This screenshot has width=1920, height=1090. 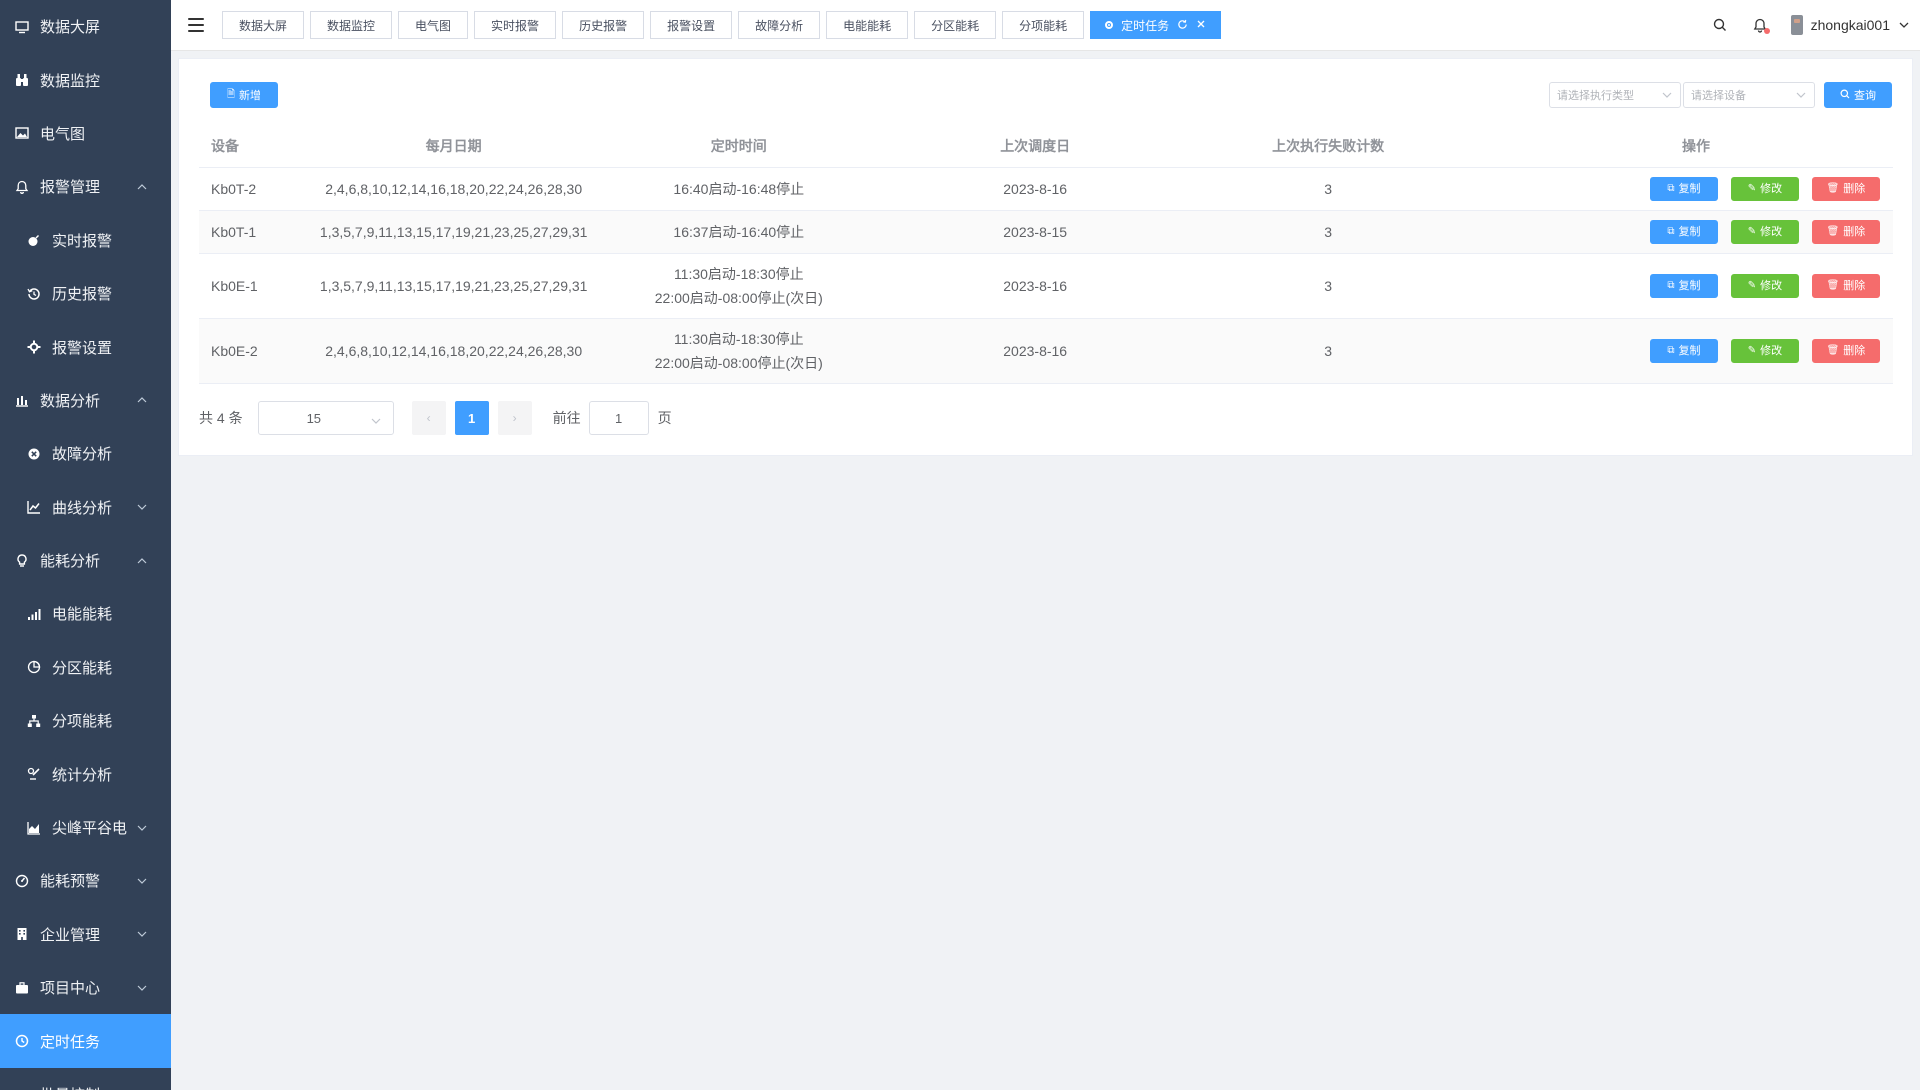 What do you see at coordinates (1595, 96) in the screenshot?
I see `exec-type-placeholder: 请选择执行类型` at bounding box center [1595, 96].